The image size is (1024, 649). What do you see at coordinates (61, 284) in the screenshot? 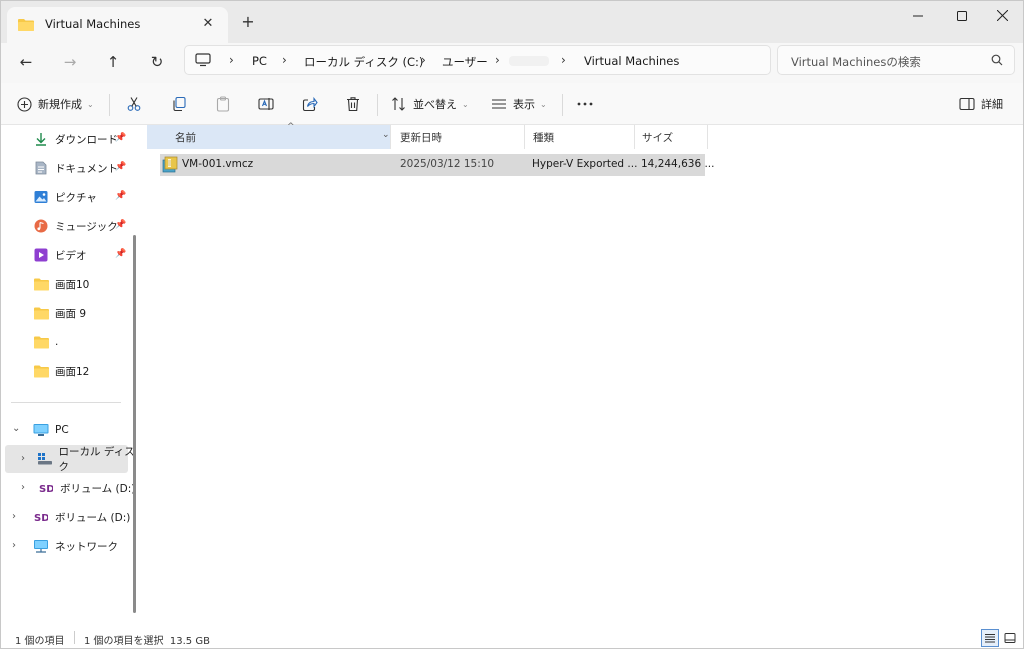
I see `sidebar-item-folder-10: 画面10` at bounding box center [61, 284].